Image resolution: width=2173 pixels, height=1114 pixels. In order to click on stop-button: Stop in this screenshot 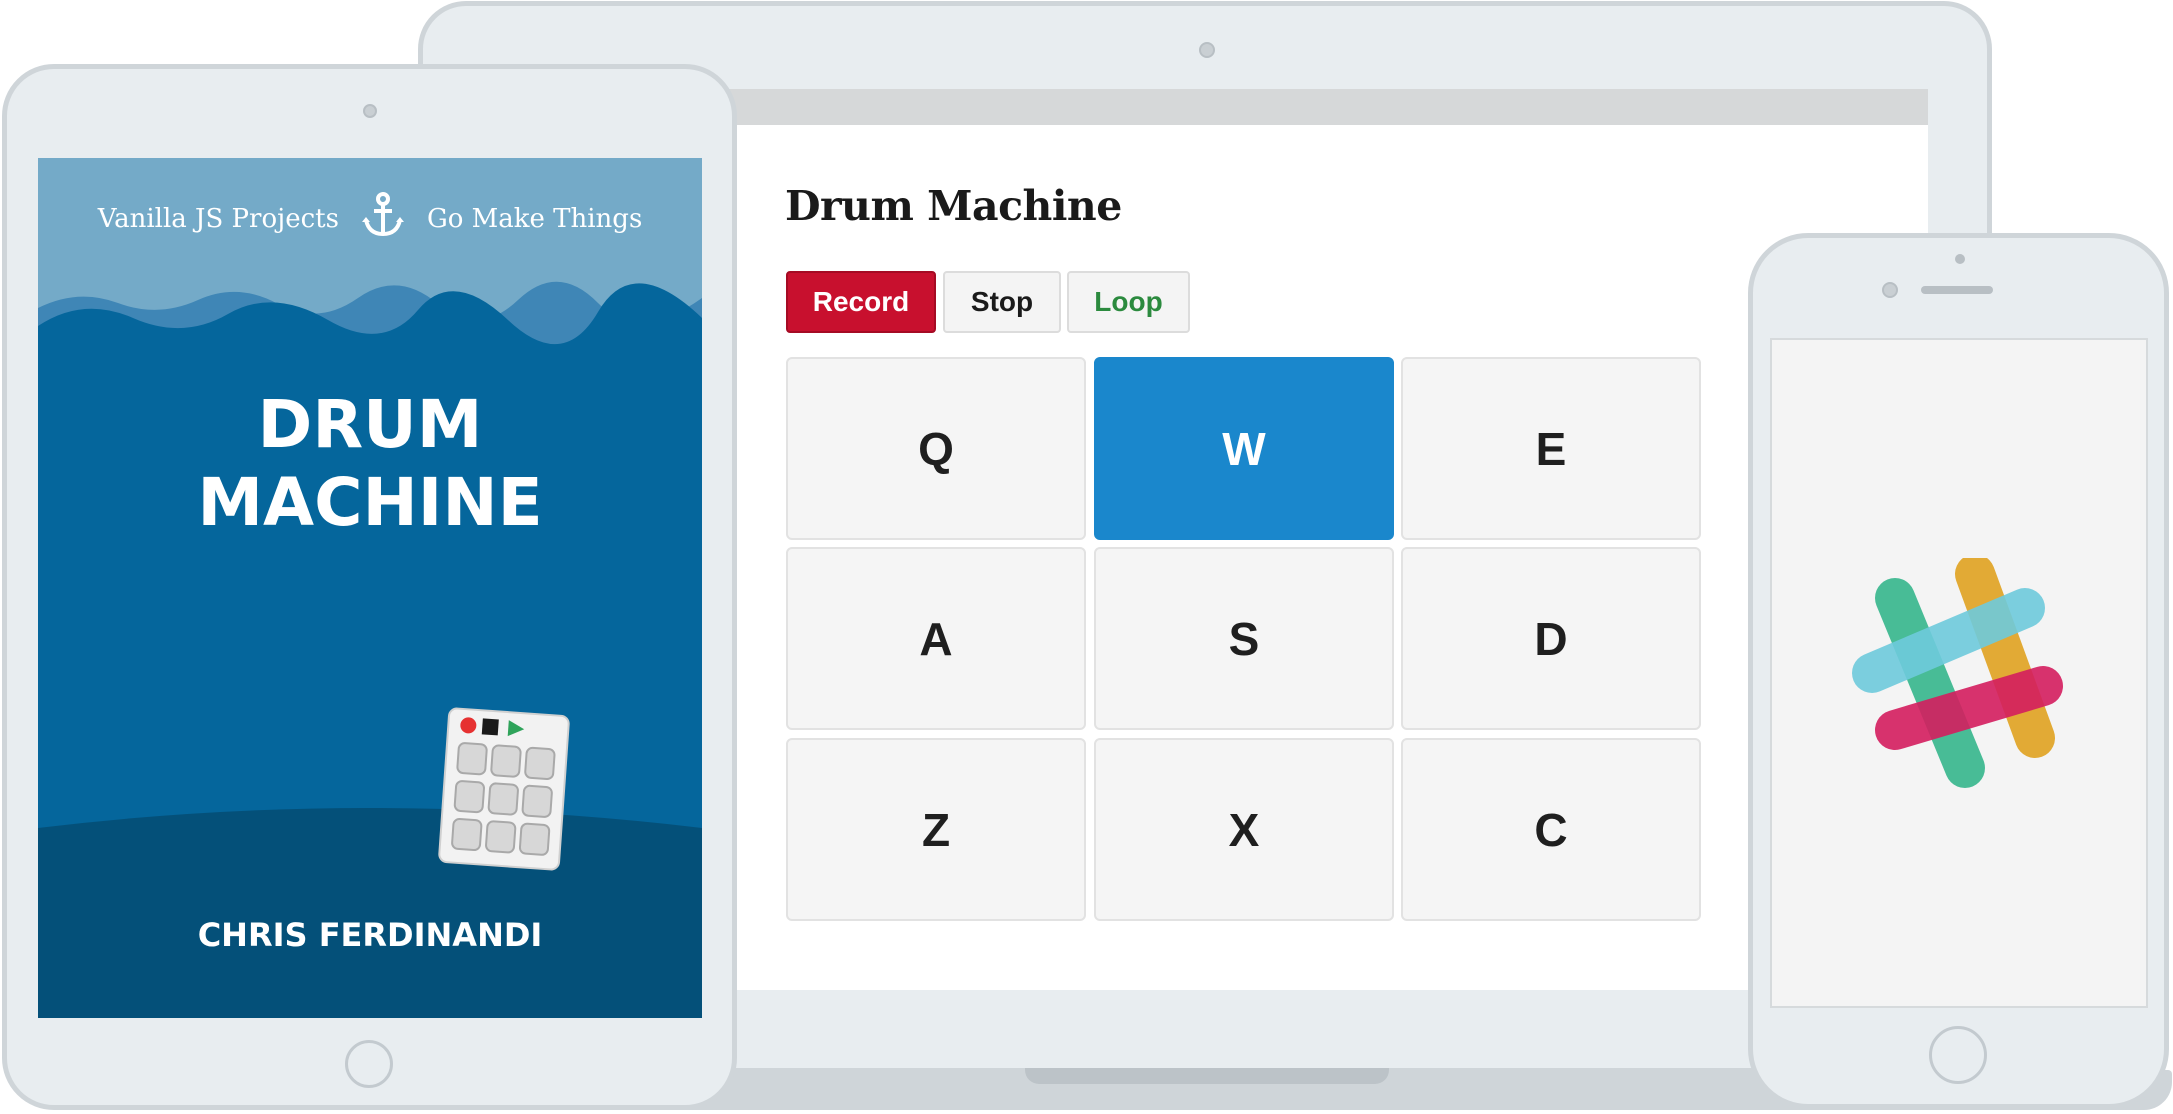, I will do `click(1002, 302)`.